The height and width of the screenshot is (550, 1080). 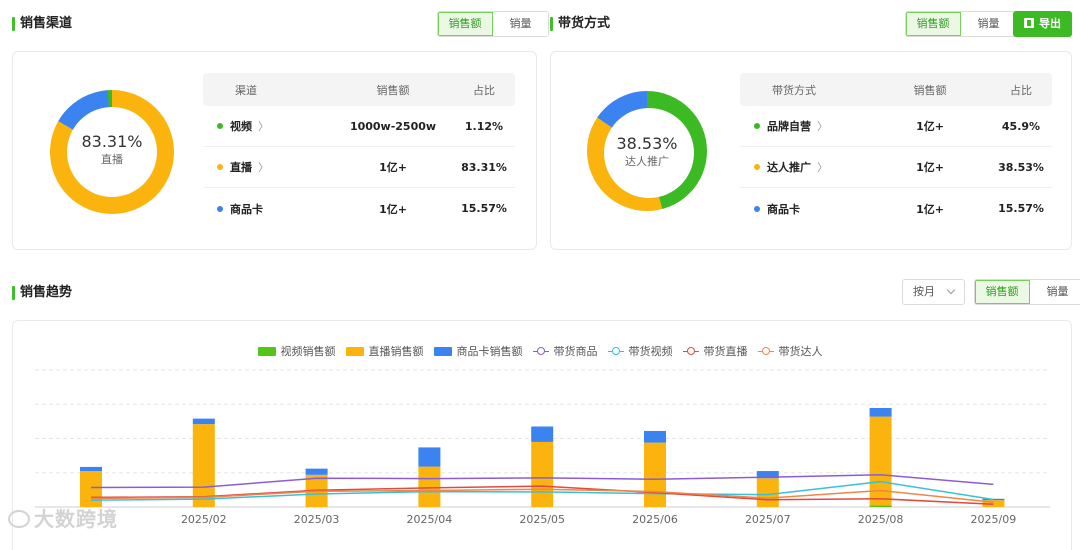 What do you see at coordinates (489, 351) in the screenshot?
I see `legend-label: 商品卡销售额` at bounding box center [489, 351].